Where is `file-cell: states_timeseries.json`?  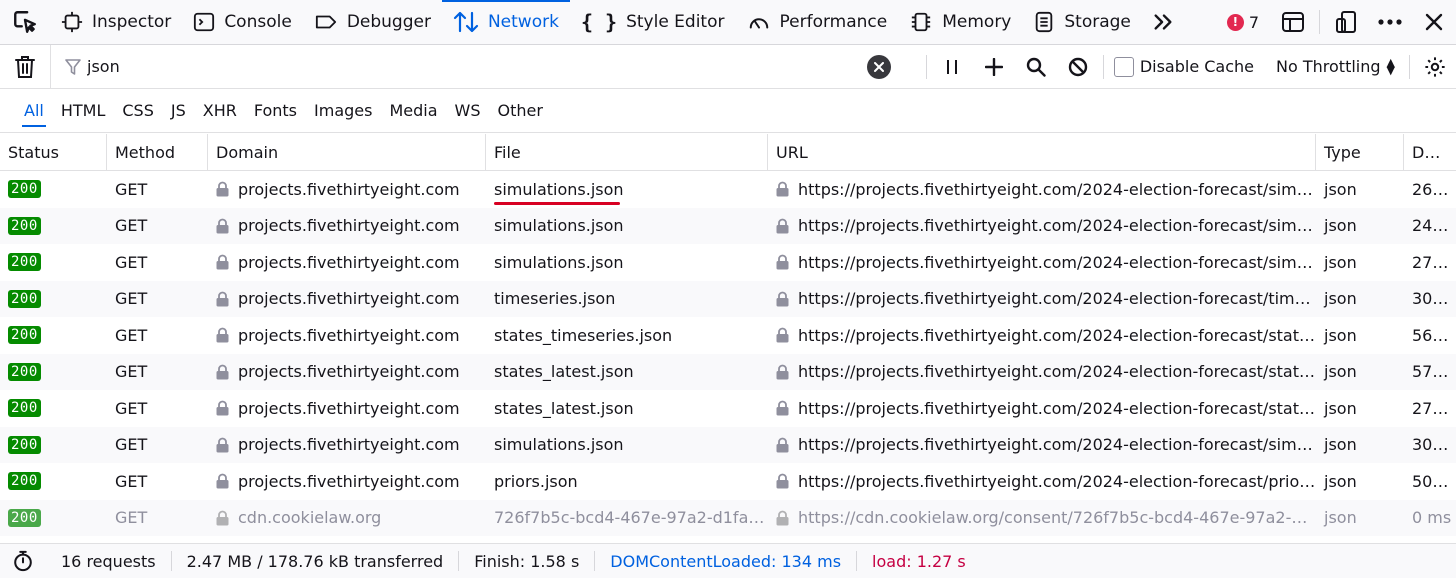 file-cell: states_timeseries.json is located at coordinates (627, 335).